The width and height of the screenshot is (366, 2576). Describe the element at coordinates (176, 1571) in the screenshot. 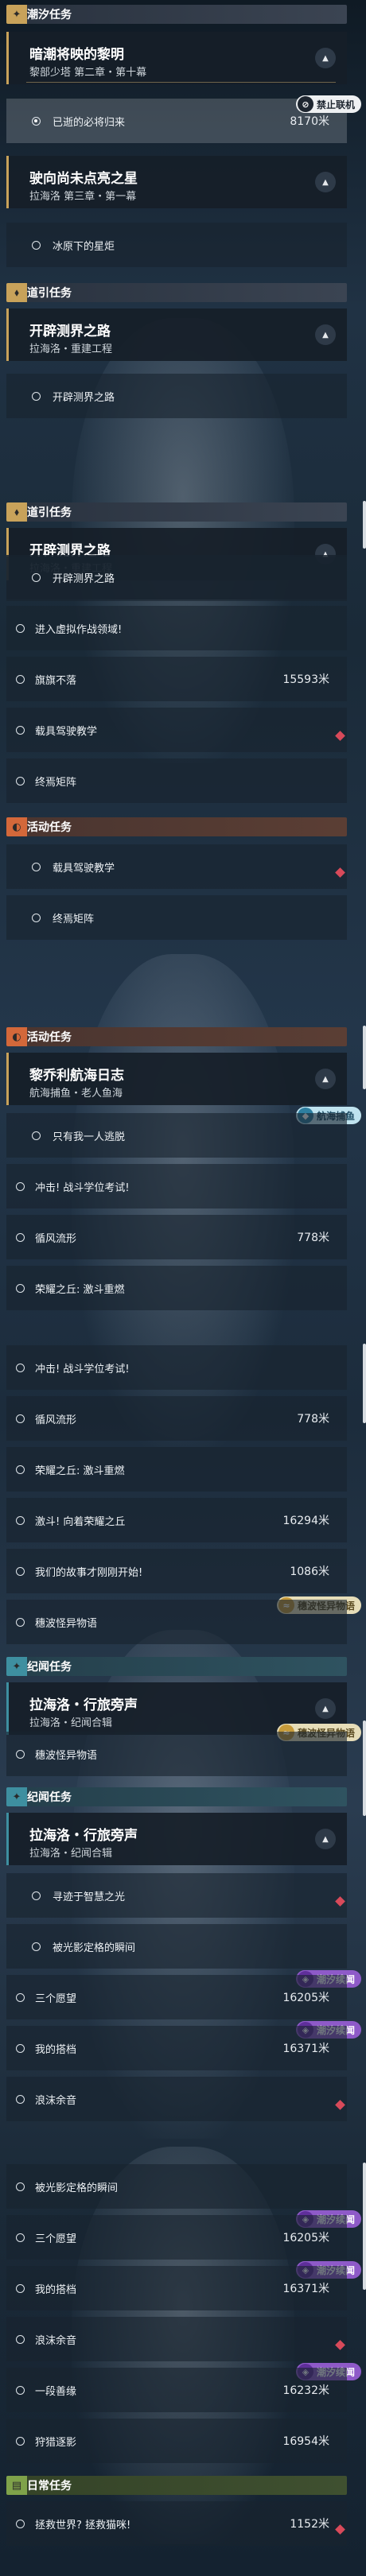

I see `list-item: 我们的故事才刚刚开始! 1086米` at that location.